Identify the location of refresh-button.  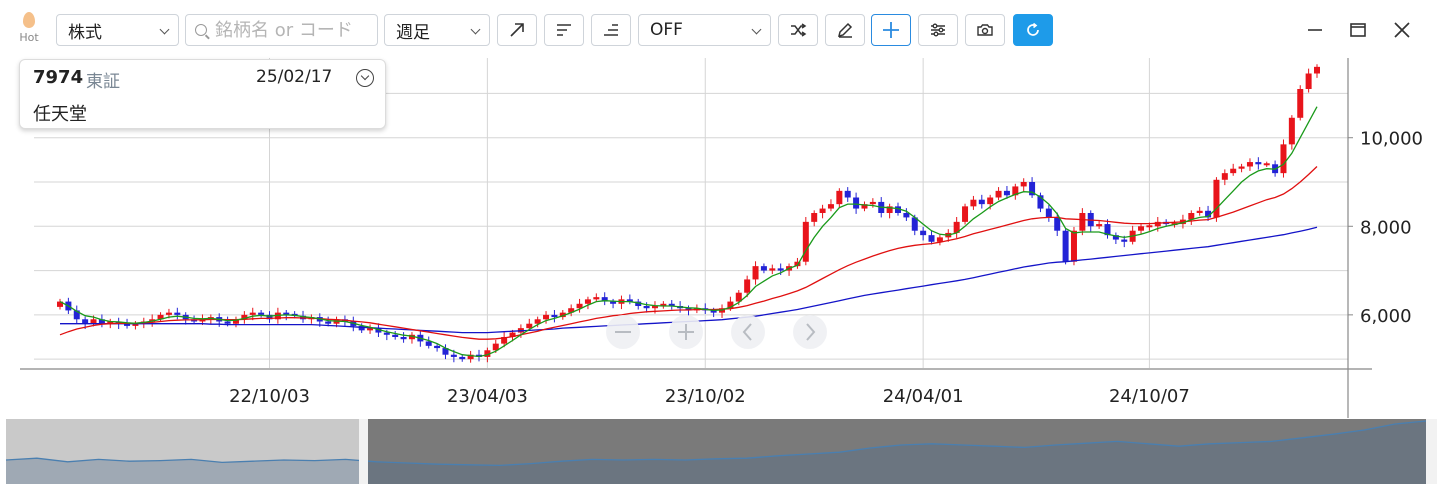
(1033, 30).